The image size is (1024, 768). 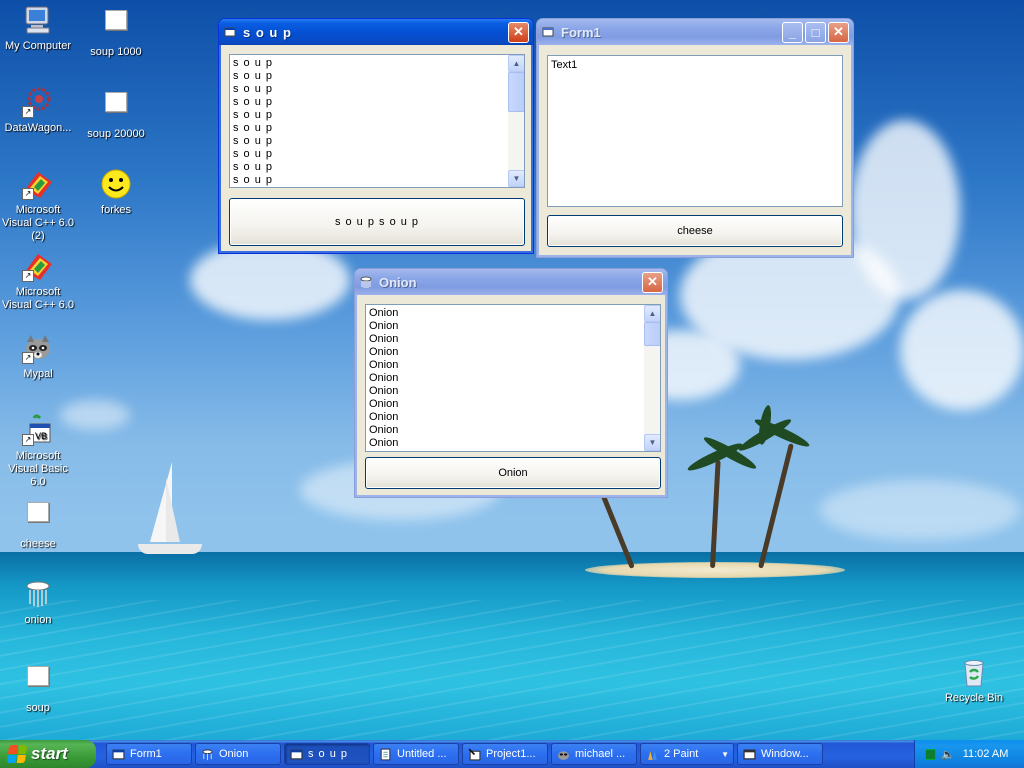 I want to click on taskbar-item-soup: s o u p, so click(x=327, y=754).